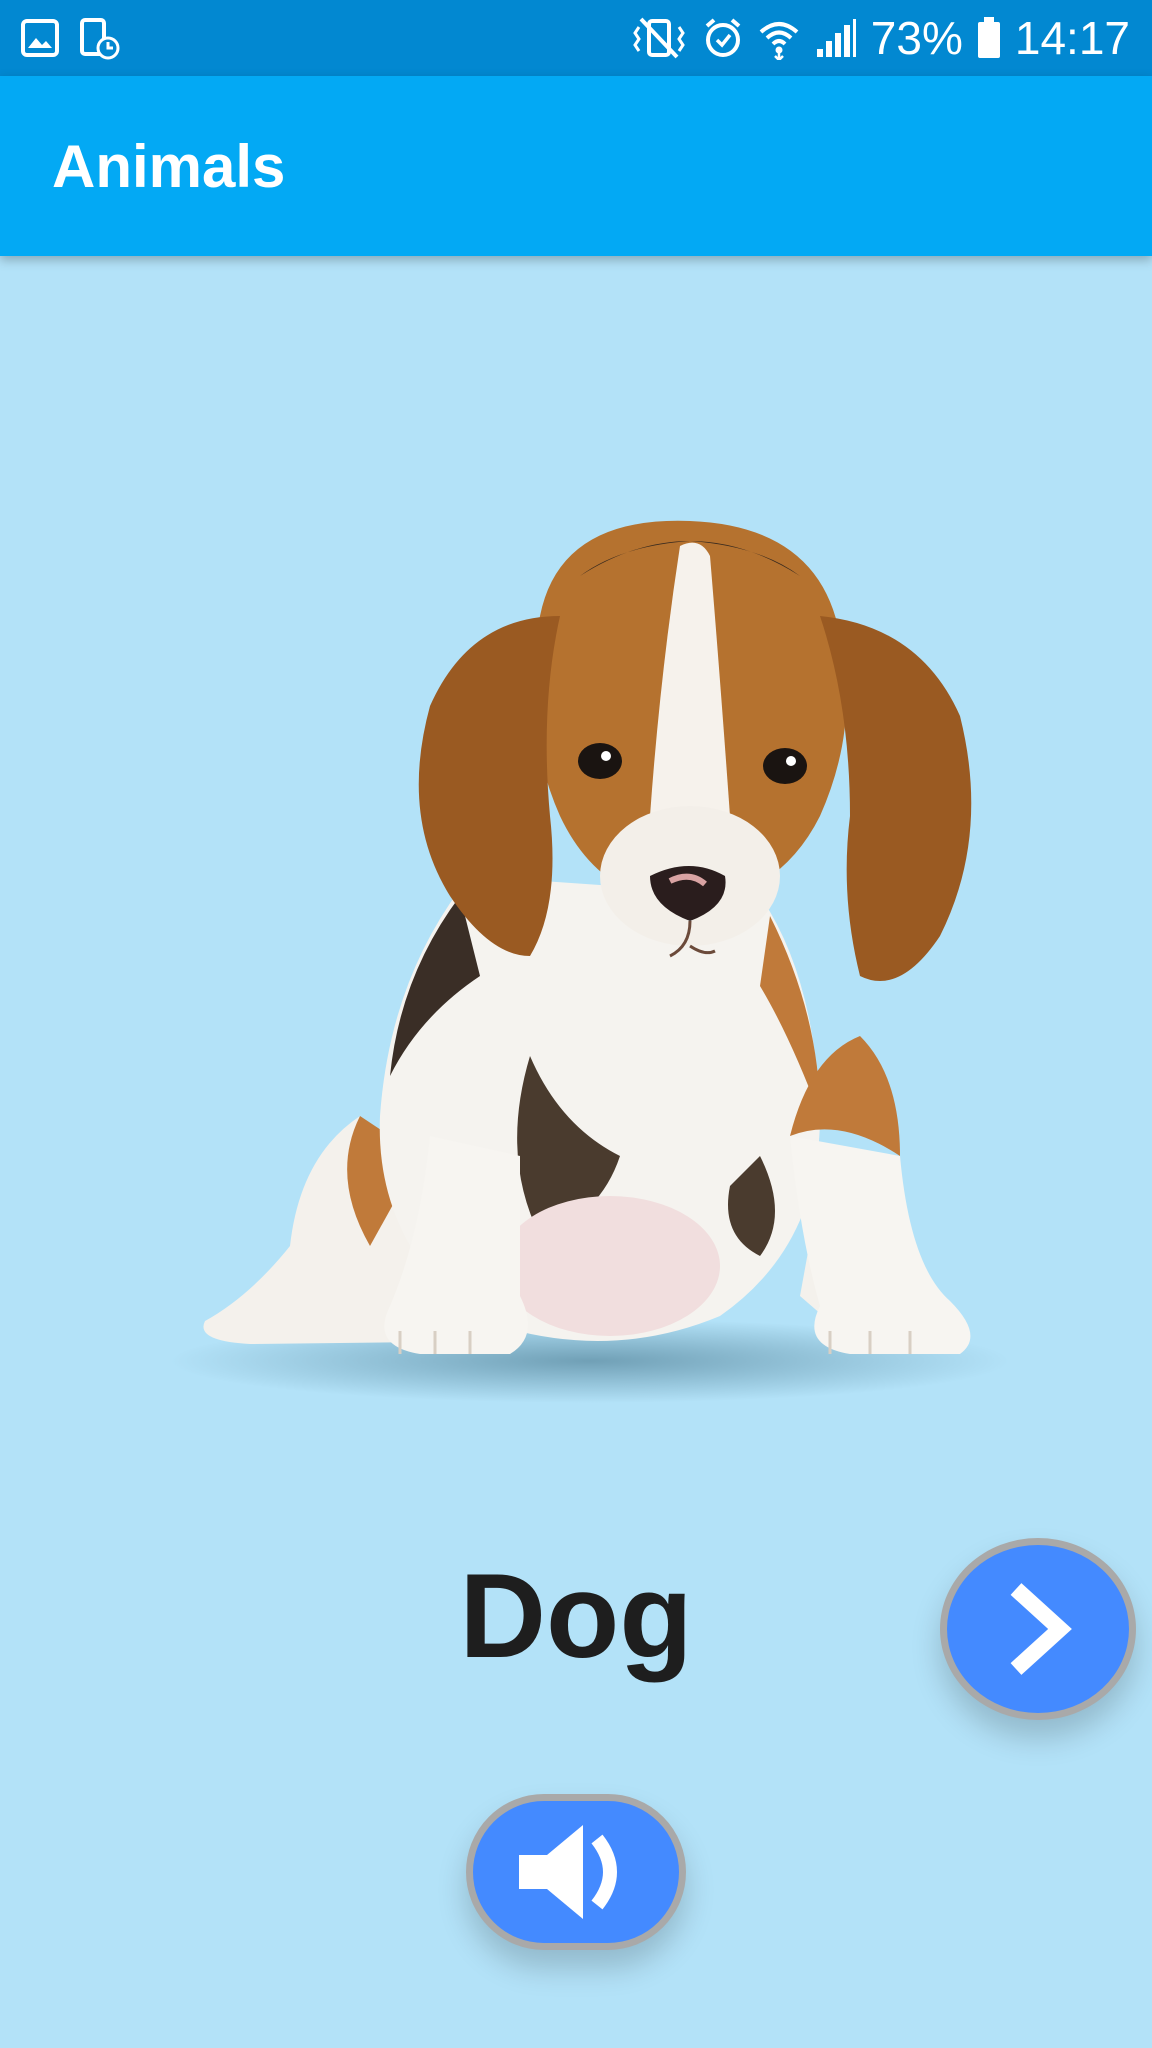 This screenshot has height=2048, width=1152. I want to click on dog-eye-left, so click(600, 761).